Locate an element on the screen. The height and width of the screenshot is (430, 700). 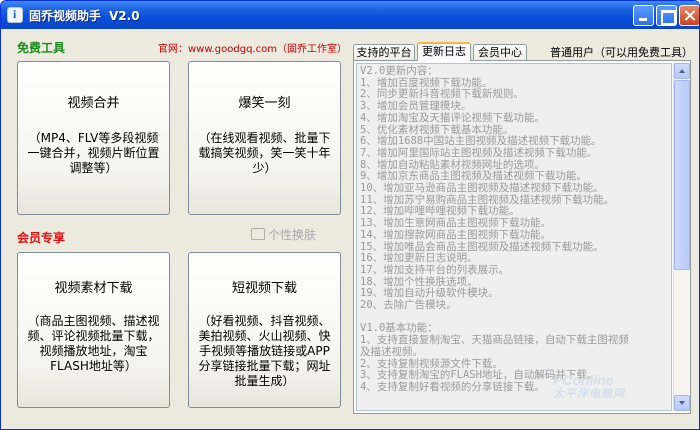
video-merge-button: 视频合并 （MP4、FLV等多段视频一键合并，视频片断位置调整等） is located at coordinates (93, 138).